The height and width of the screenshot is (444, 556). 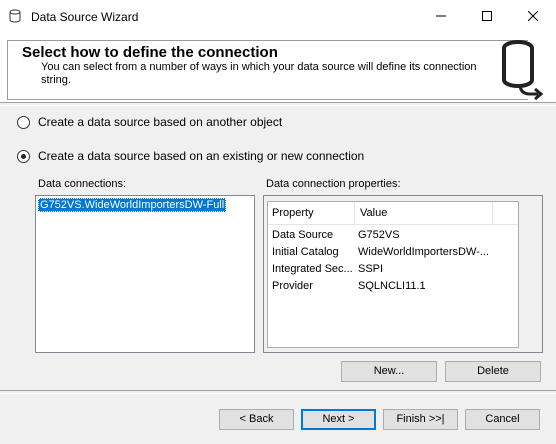 What do you see at coordinates (278, 16) in the screenshot?
I see `title-bar: Data Source Wizard` at bounding box center [278, 16].